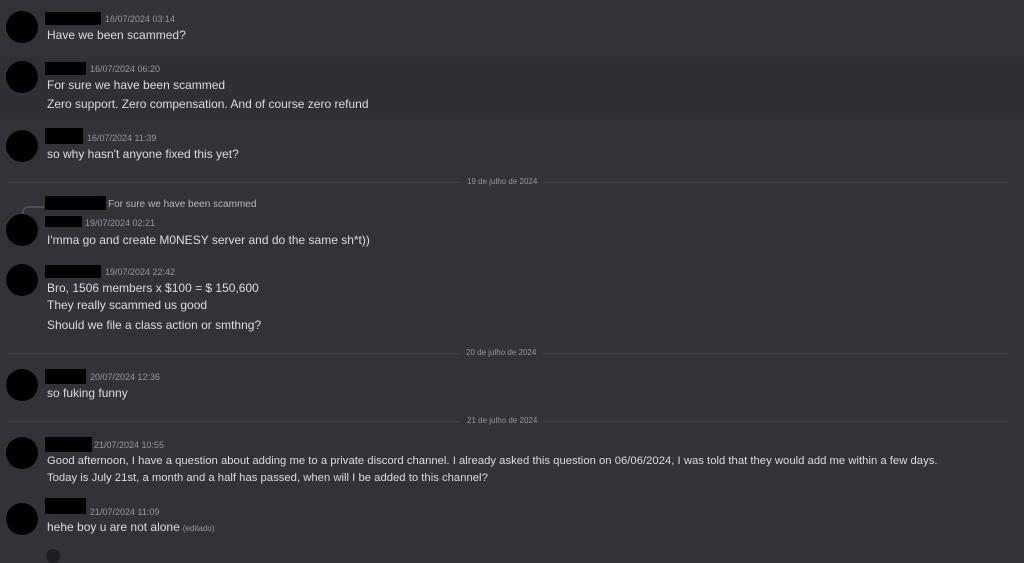 This screenshot has width=1024, height=563. Describe the element at coordinates (143, 154) in the screenshot. I see `message-text: so why hasn't anyone fixed this yet?` at that location.